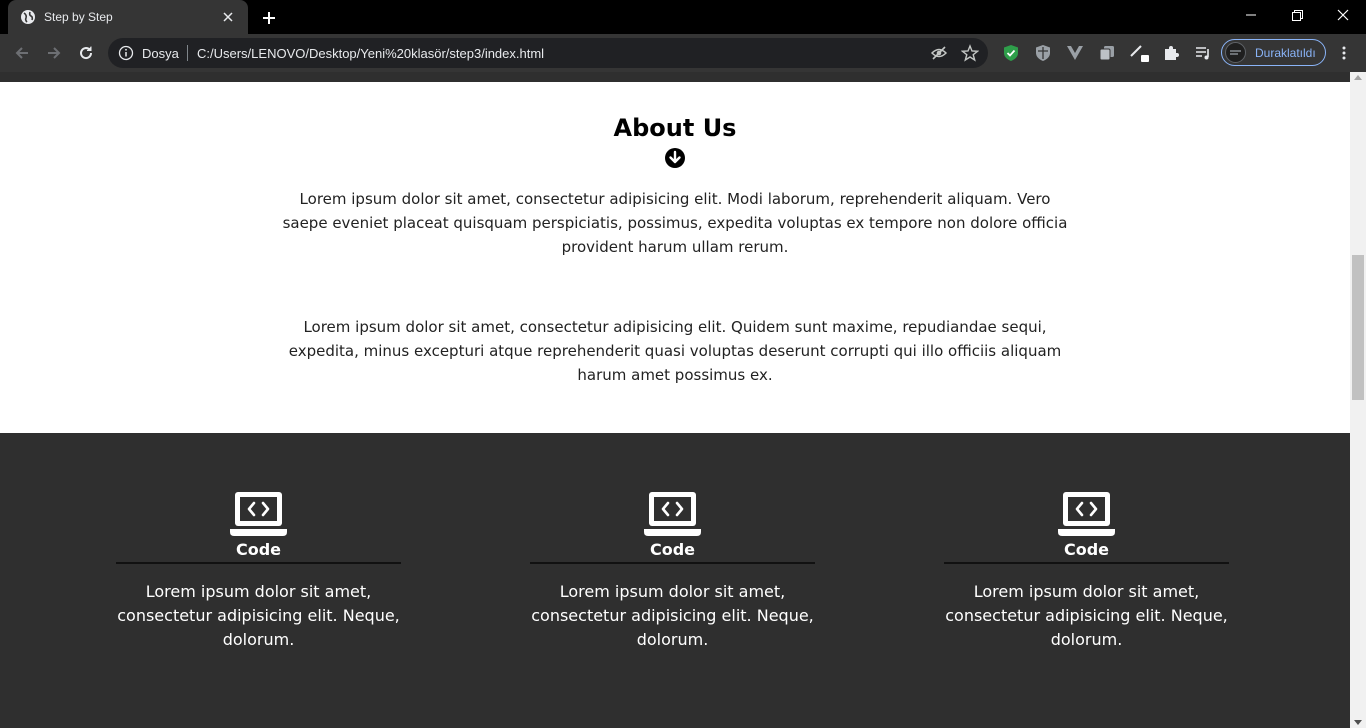 Image resolution: width=1366 pixels, height=728 pixels. I want to click on tab-strip: Step by Step, so click(683, 17).